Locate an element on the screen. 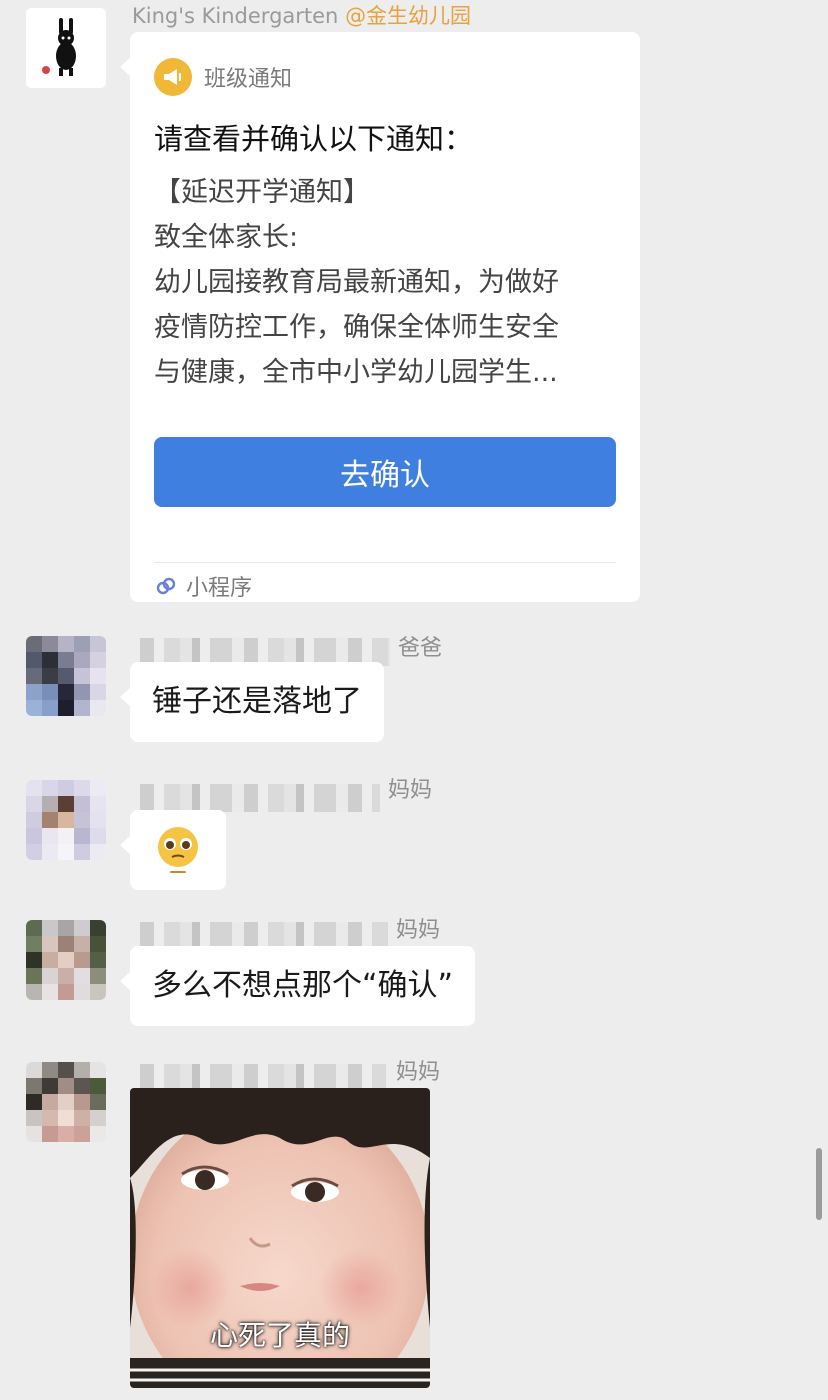  sender-name-row: King's Kindergarten @金生幼儿园 is located at coordinates (301, 15).